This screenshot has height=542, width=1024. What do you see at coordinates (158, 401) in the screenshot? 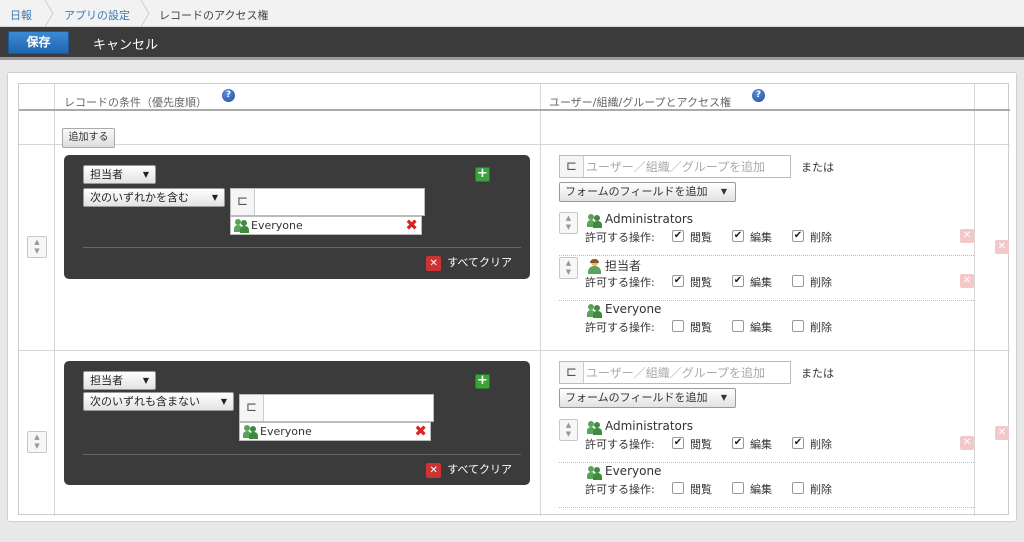
I see `operator-select: 次のいずれも含まない ▼` at bounding box center [158, 401].